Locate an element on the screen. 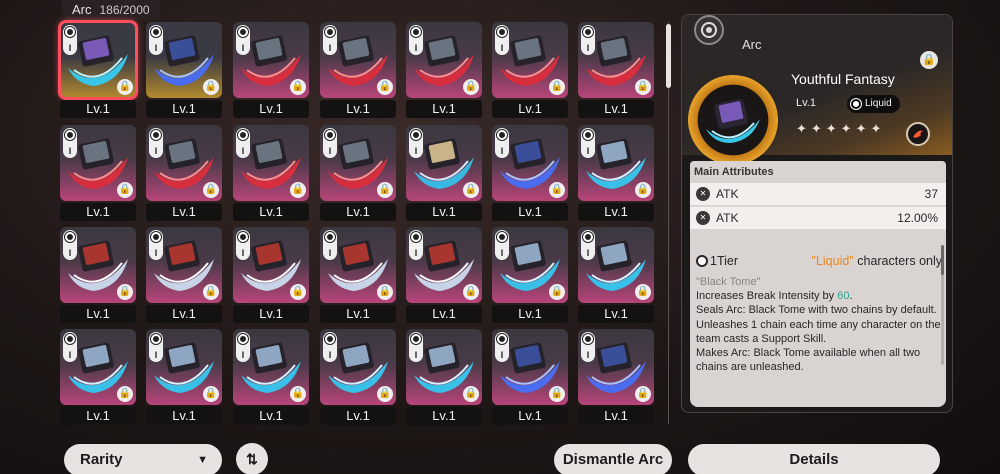  sort-order-button: ⇅ is located at coordinates (252, 458).